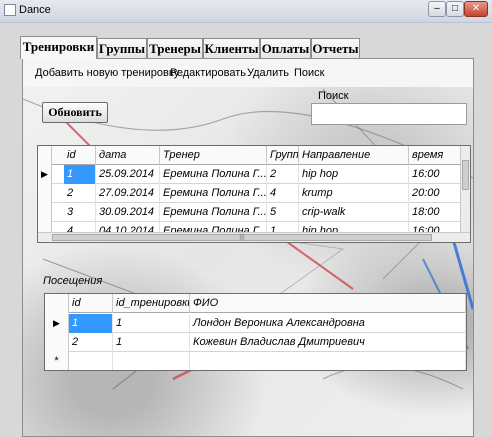 This screenshot has width=492, height=437. What do you see at coordinates (175, 48) in the screenshot?
I see `tab-trainers: Тренеры` at bounding box center [175, 48].